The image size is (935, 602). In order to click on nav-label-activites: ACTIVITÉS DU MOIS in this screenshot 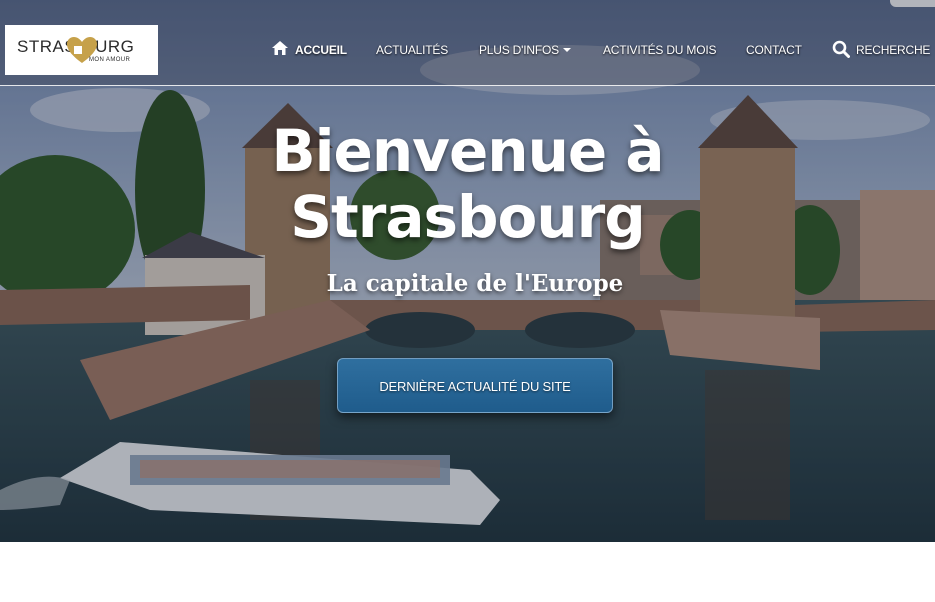, I will do `click(660, 50)`.